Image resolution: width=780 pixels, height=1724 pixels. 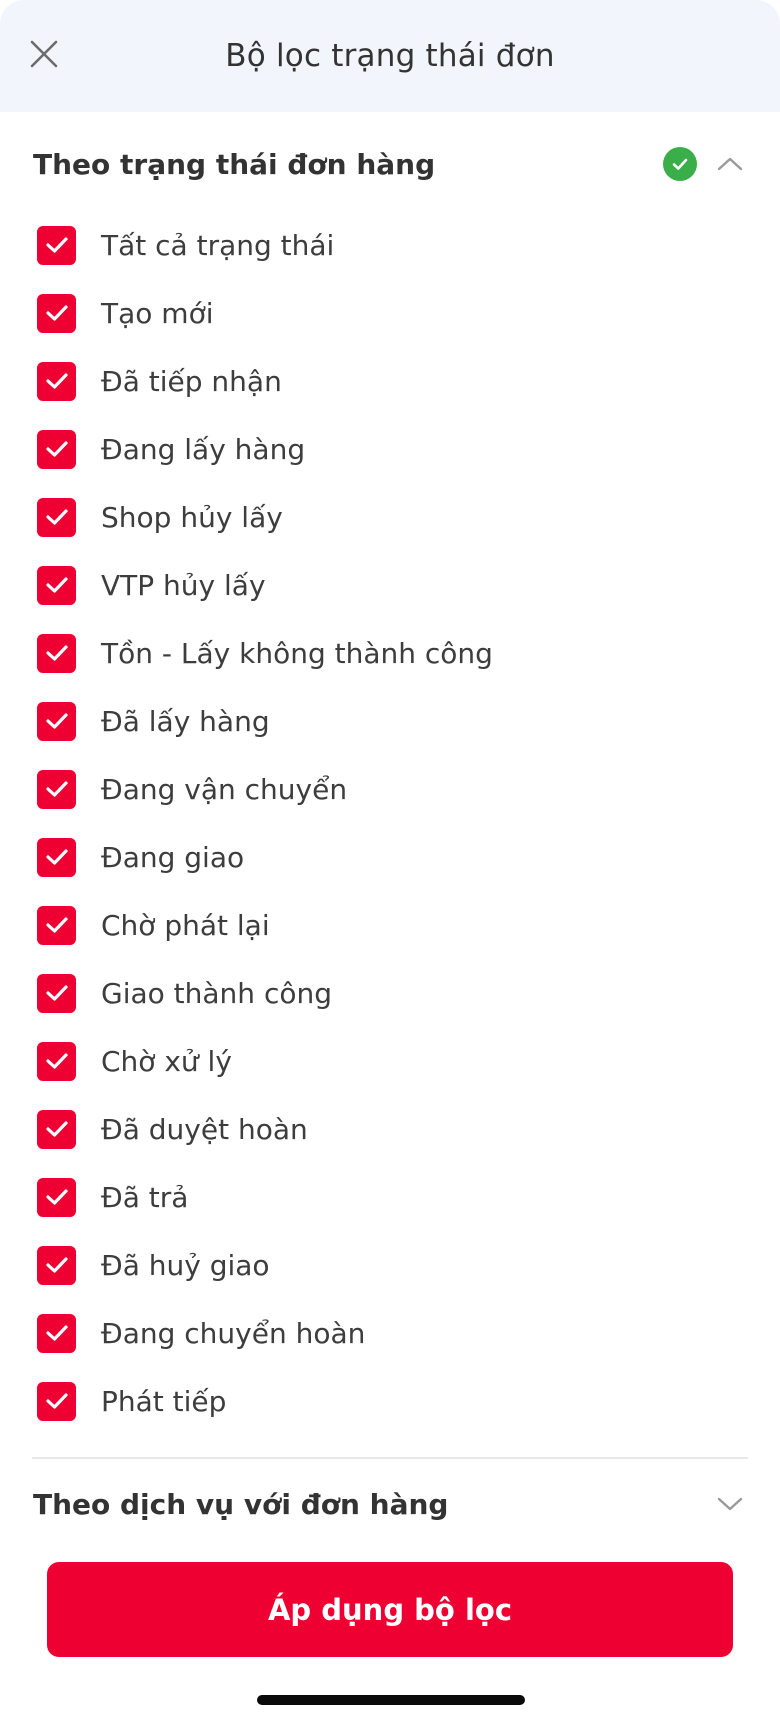 What do you see at coordinates (390, 517) in the screenshot?
I see `status-checkbox-item: Shop hủy lấy` at bounding box center [390, 517].